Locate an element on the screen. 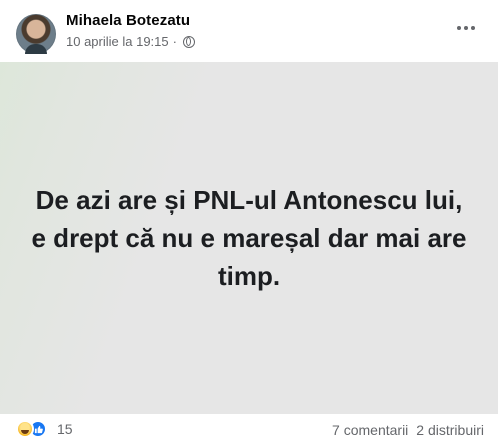  post-footer: 15 7 comentarii 2 distribuiri is located at coordinates (249, 430).